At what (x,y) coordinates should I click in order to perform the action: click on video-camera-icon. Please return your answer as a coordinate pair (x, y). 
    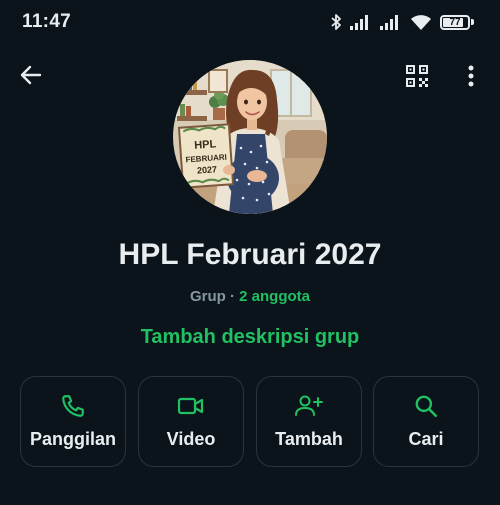
    Looking at the image, I should click on (191, 406).